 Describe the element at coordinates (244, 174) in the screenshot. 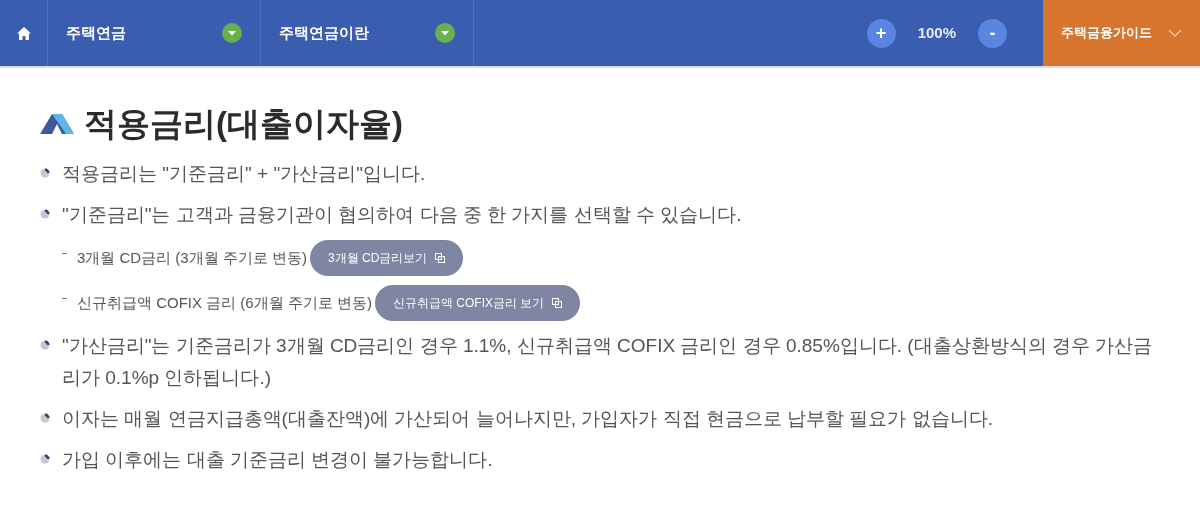

I see `bullet-text: 적용금리는 "기준금리" + "가산금리"입니다.` at that location.